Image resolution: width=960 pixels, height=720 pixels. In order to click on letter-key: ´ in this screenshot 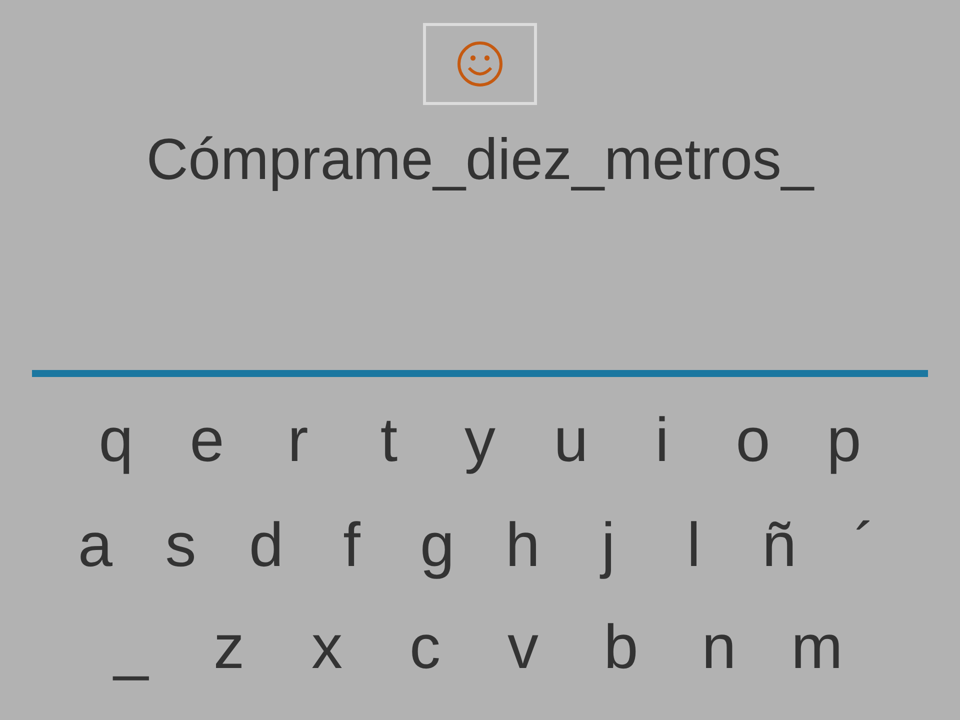, I will do `click(865, 546)`.